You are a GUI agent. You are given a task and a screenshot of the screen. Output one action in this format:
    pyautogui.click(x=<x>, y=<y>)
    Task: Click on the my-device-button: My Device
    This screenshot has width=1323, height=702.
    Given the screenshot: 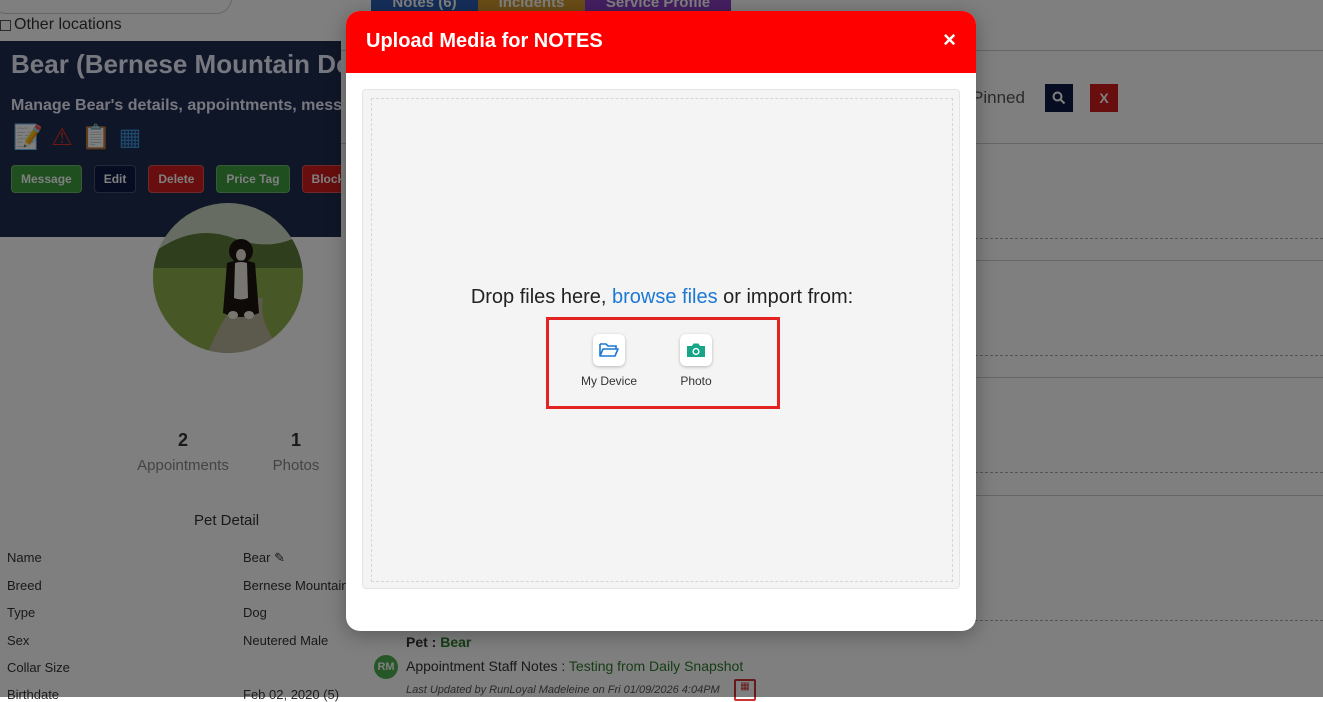 What is the action you would take?
    pyautogui.click(x=609, y=361)
    